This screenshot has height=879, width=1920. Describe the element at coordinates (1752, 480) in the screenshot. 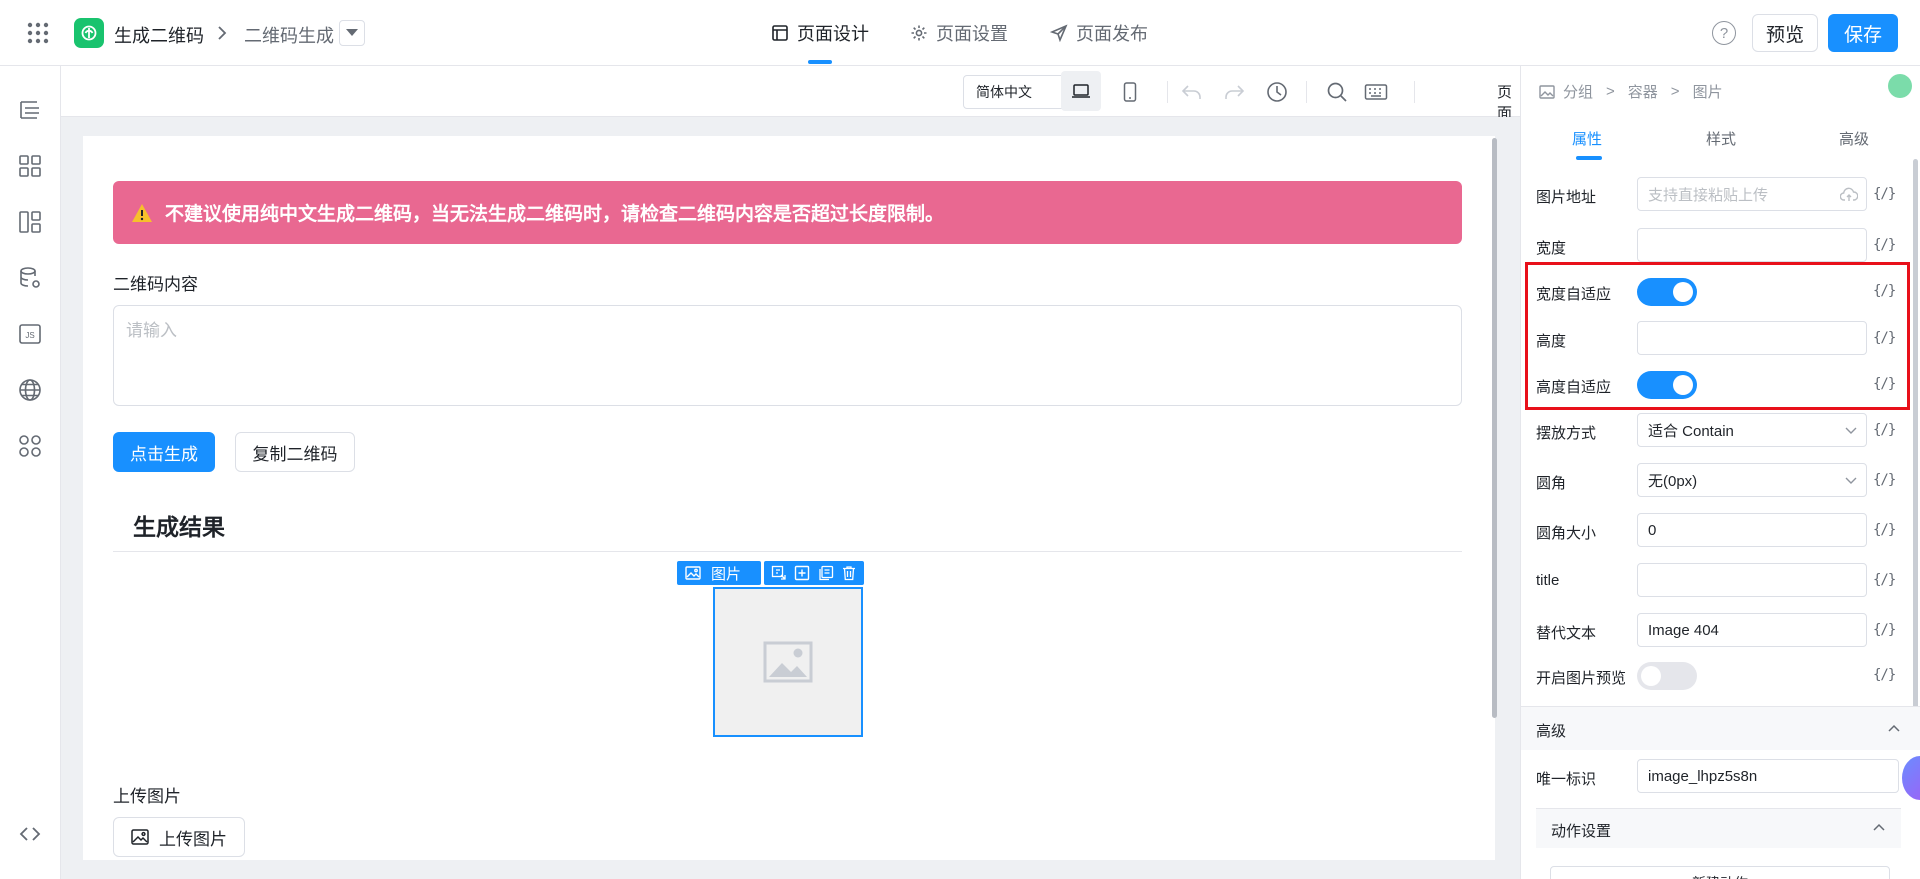

I see `radius-select: 无(0px)` at that location.